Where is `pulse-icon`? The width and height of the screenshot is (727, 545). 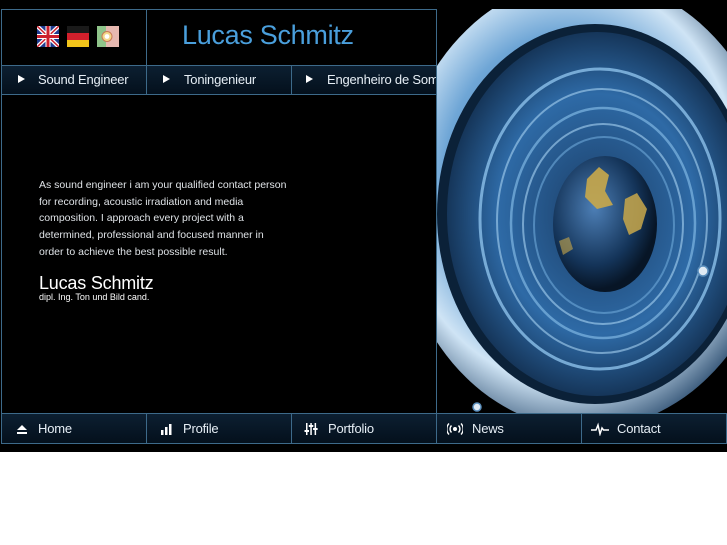 pulse-icon is located at coordinates (600, 429).